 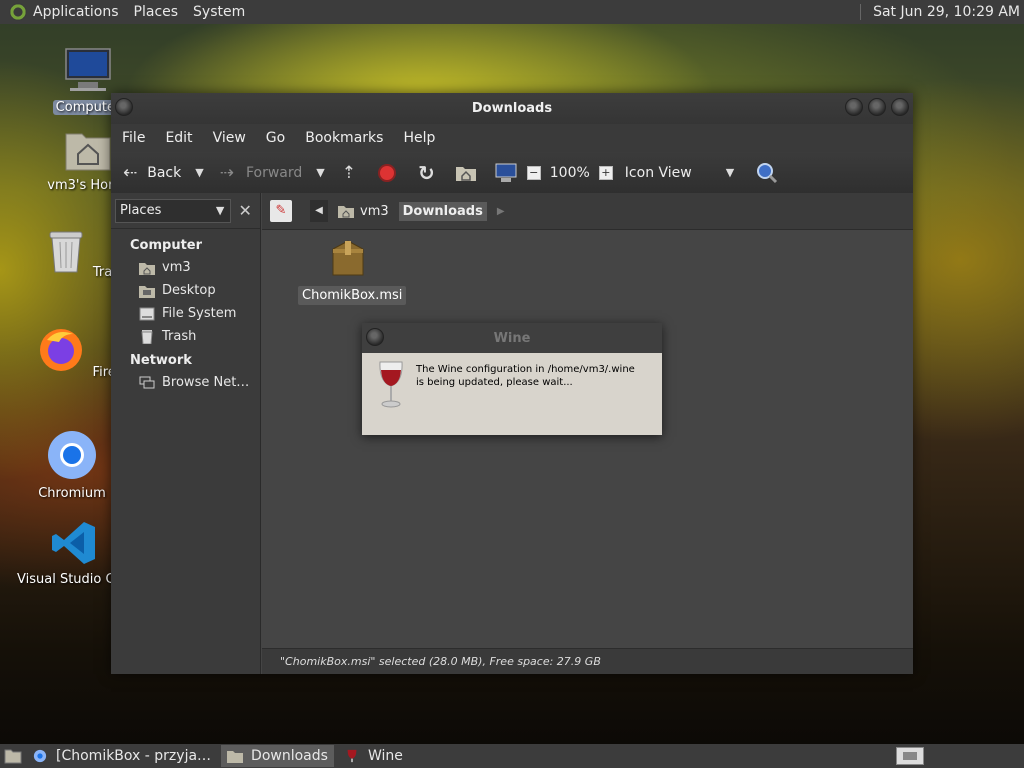 I want to click on taskbar-item-label: Wine, so click(x=385, y=756).